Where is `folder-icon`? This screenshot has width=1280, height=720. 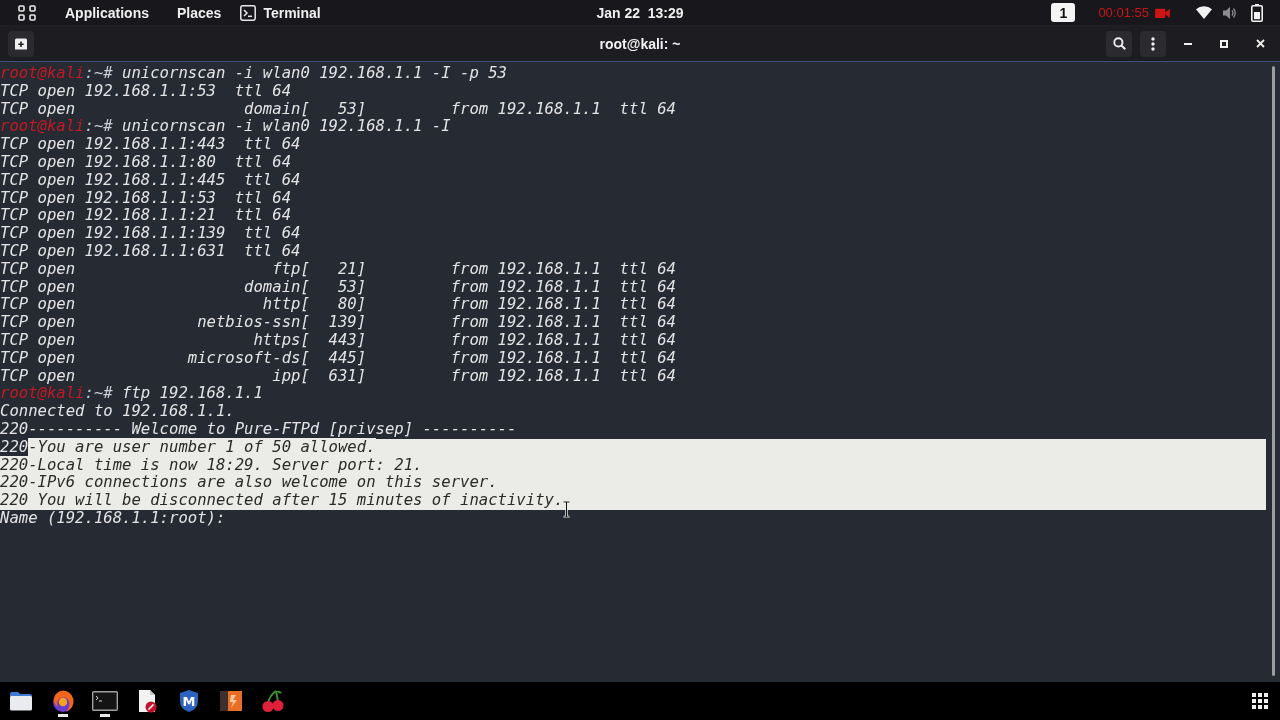 folder-icon is located at coordinates (21, 701).